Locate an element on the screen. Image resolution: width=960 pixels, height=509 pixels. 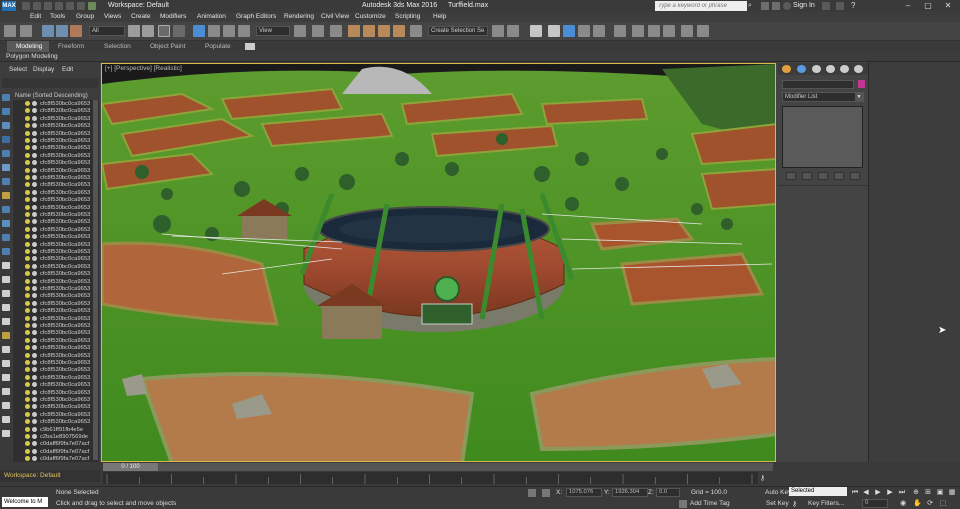
help-button: ? is located at coordinates (853, 5).